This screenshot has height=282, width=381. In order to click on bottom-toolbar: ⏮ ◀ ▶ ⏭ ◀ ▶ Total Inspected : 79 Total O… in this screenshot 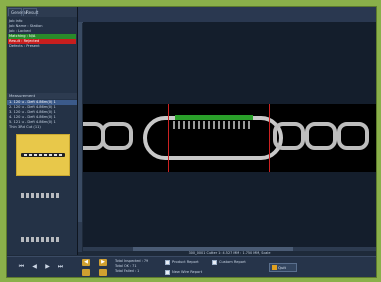, I will do `click(191, 266)`.